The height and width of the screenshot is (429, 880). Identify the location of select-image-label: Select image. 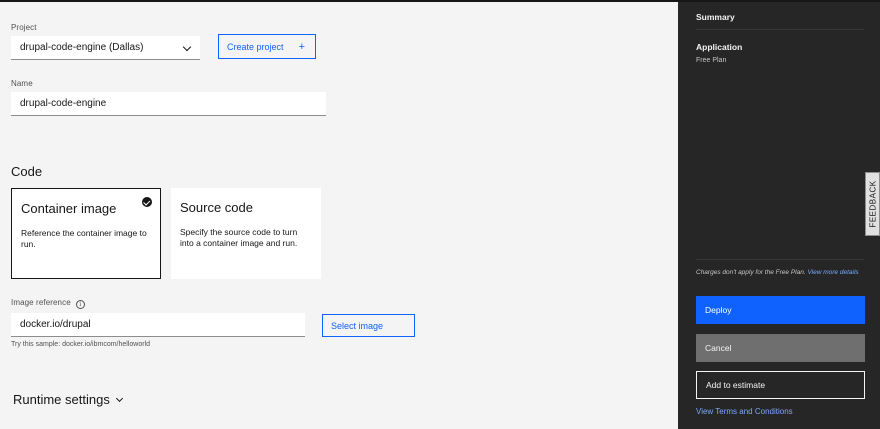
(357, 325).